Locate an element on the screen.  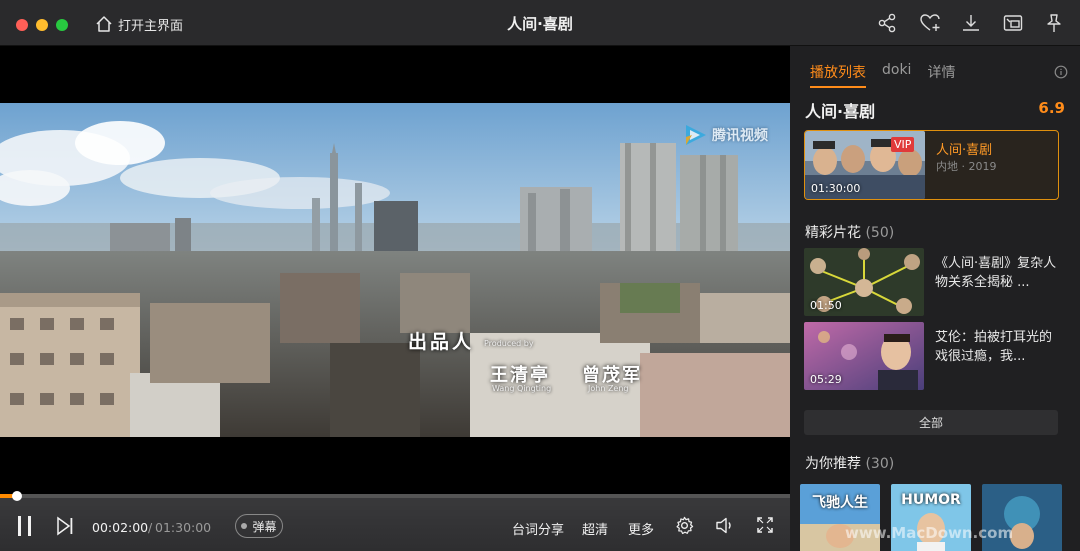
player-control-bar: 00:02:00 / 01:30:00 弹幕 台词分享 超清 更多 is located at coordinates (395, 521).